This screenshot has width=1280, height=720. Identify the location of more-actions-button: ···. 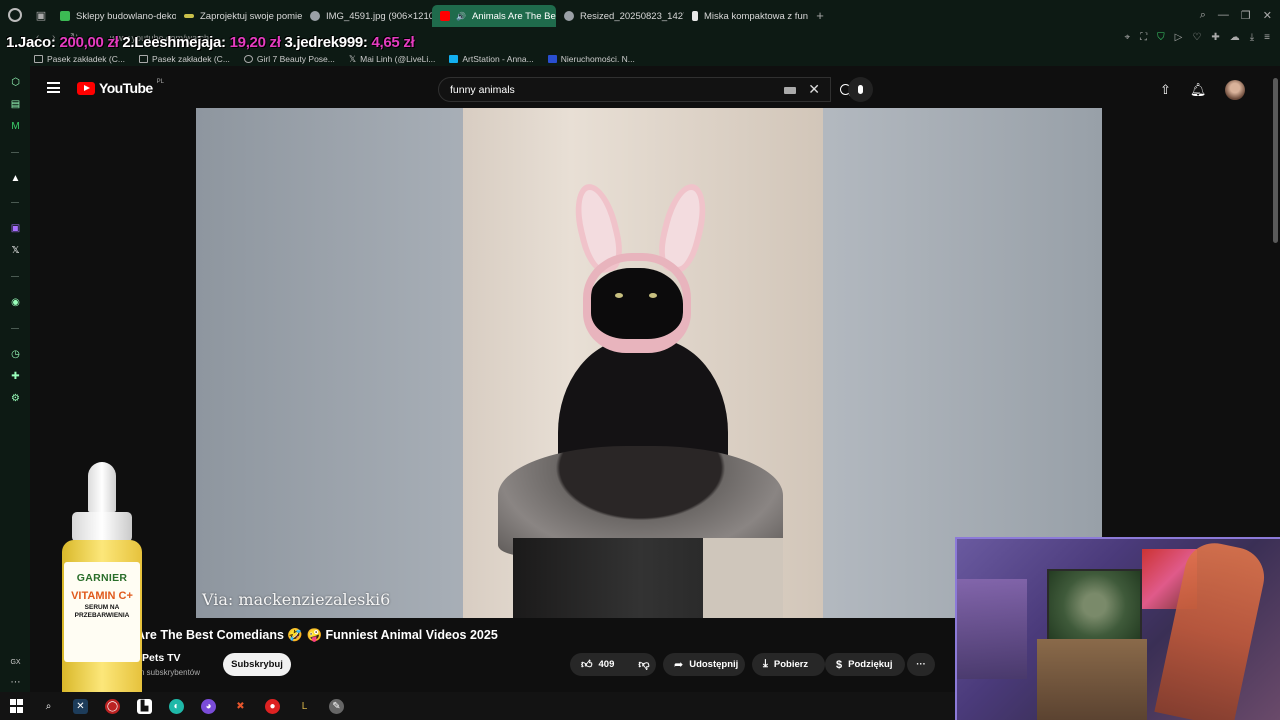
(921, 664).